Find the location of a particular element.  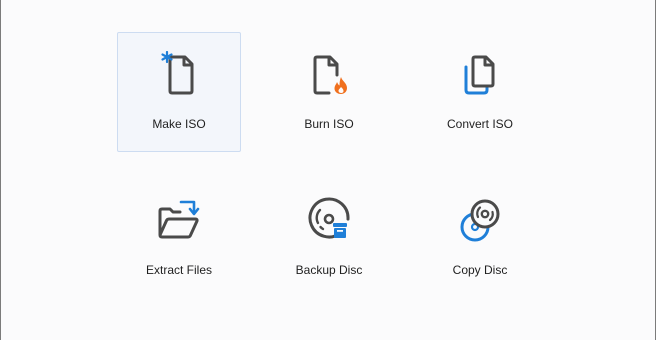

copy-files-icon is located at coordinates (480, 75).